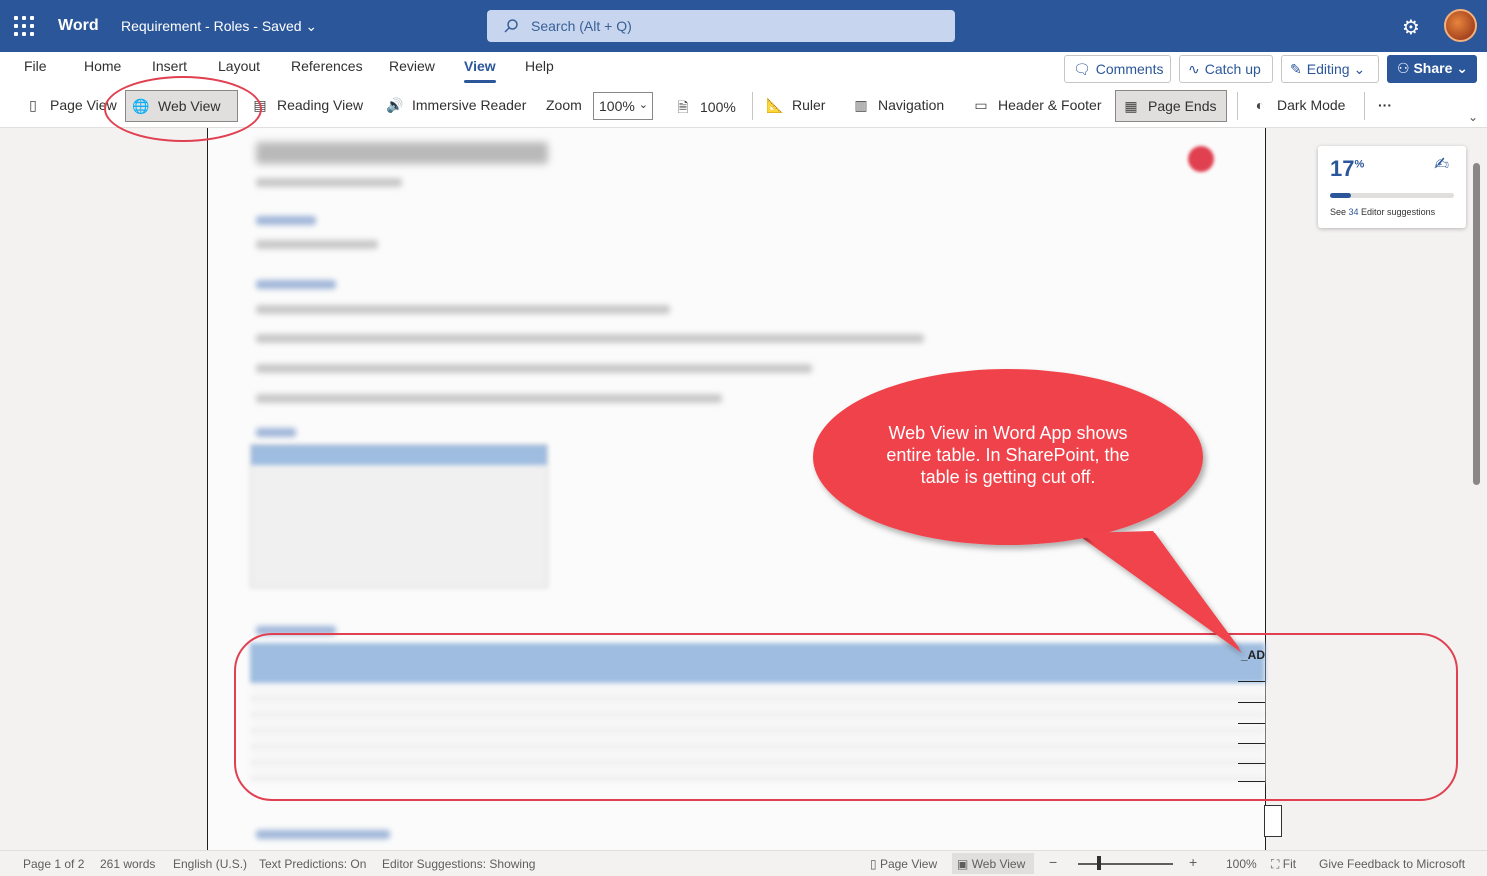 The image size is (1487, 876). Describe the element at coordinates (127, 864) in the screenshot. I see `status-word-count: 261 words` at that location.